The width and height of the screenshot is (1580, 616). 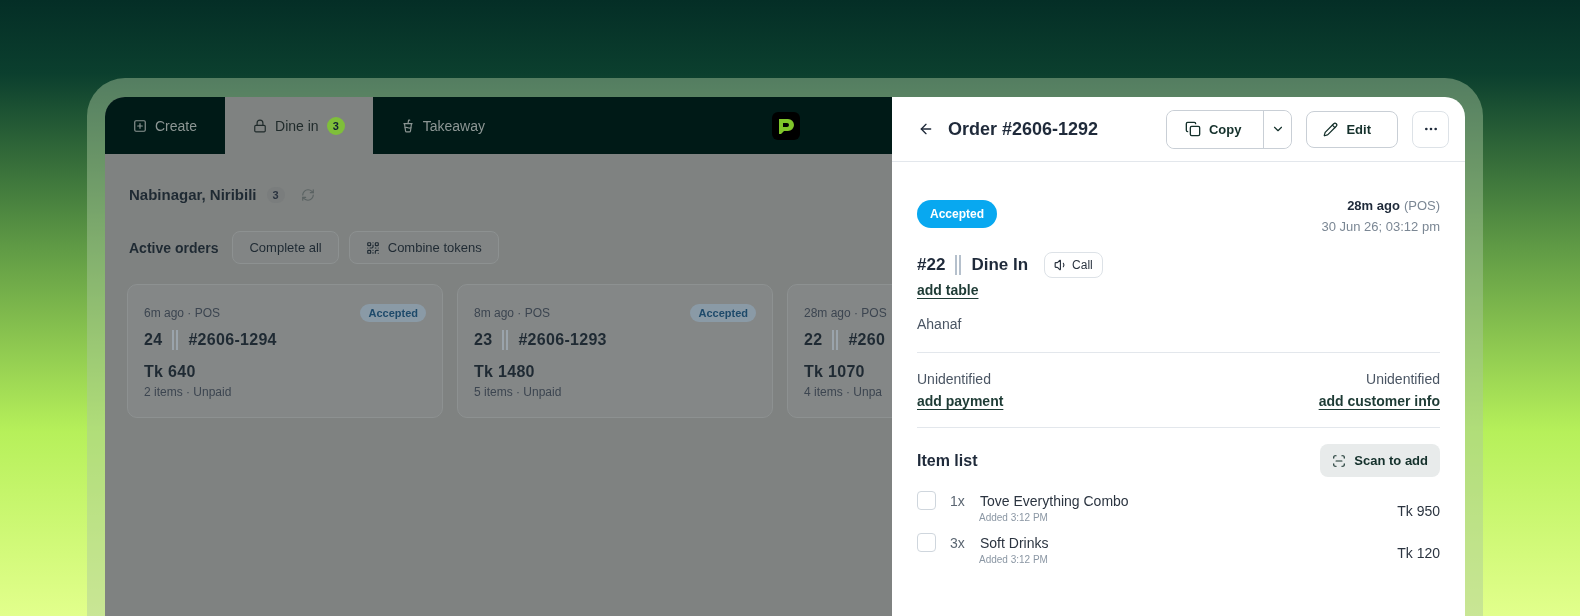 What do you see at coordinates (423, 247) in the screenshot?
I see `combine-tokens-button: Combine tokens` at bounding box center [423, 247].